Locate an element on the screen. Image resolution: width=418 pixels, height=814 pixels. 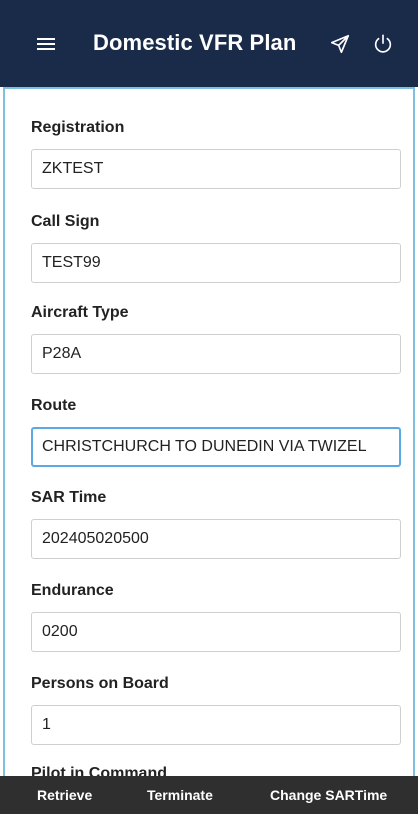
call-sign-field-group: Call Sign is located at coordinates (216, 247).